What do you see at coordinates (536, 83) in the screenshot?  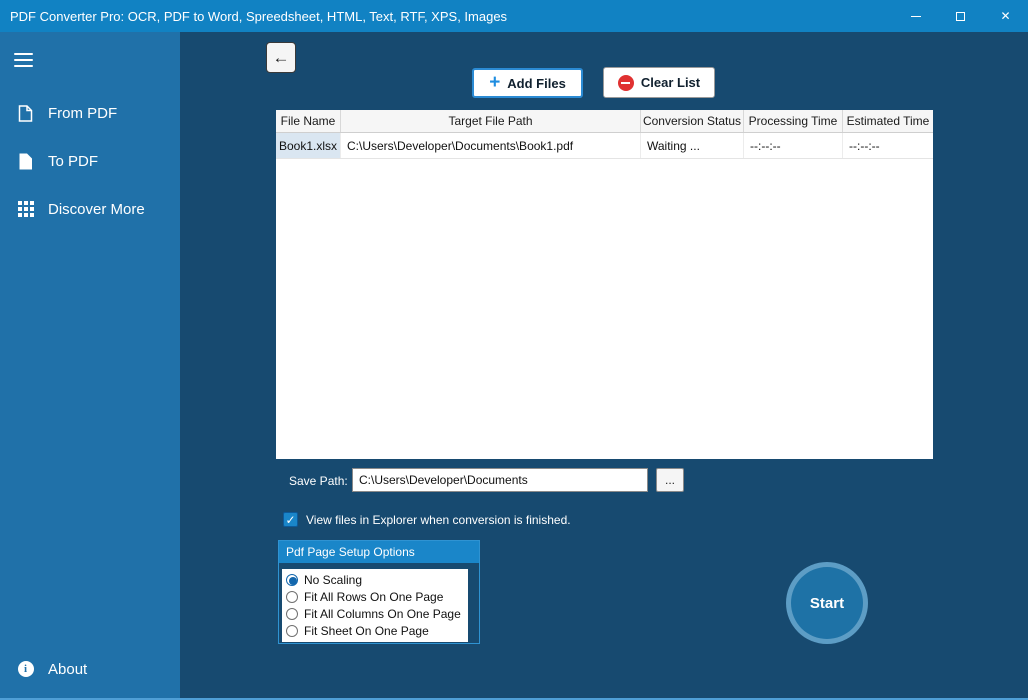 I see `add-files-label: Add Files` at bounding box center [536, 83].